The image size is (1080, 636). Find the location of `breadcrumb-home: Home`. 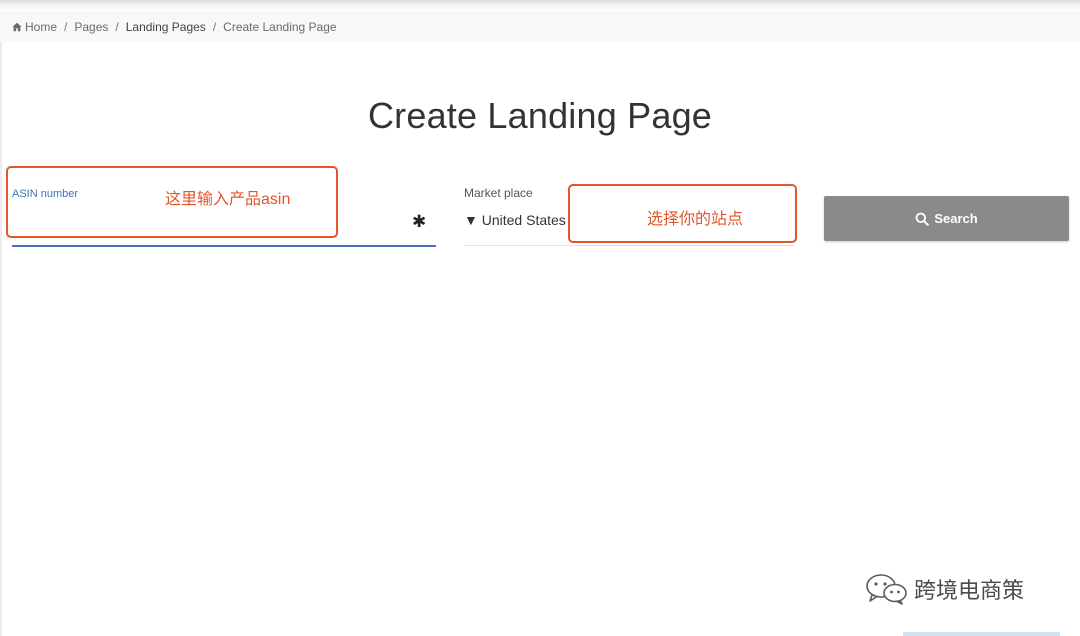

breadcrumb-home: Home is located at coordinates (34, 27).